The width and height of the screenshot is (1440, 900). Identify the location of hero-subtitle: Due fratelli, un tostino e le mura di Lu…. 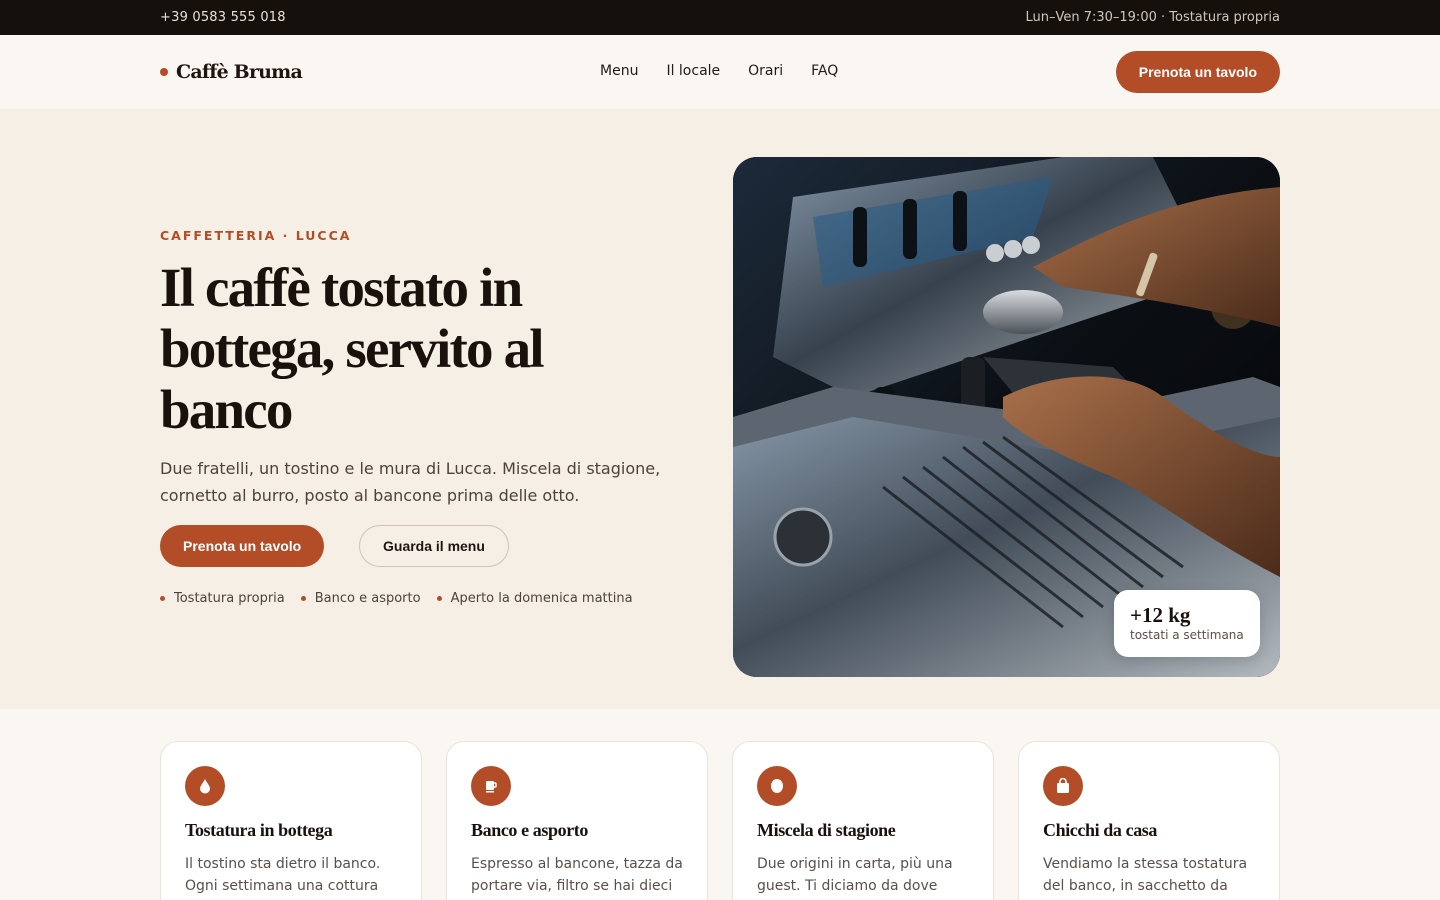
(410, 482).